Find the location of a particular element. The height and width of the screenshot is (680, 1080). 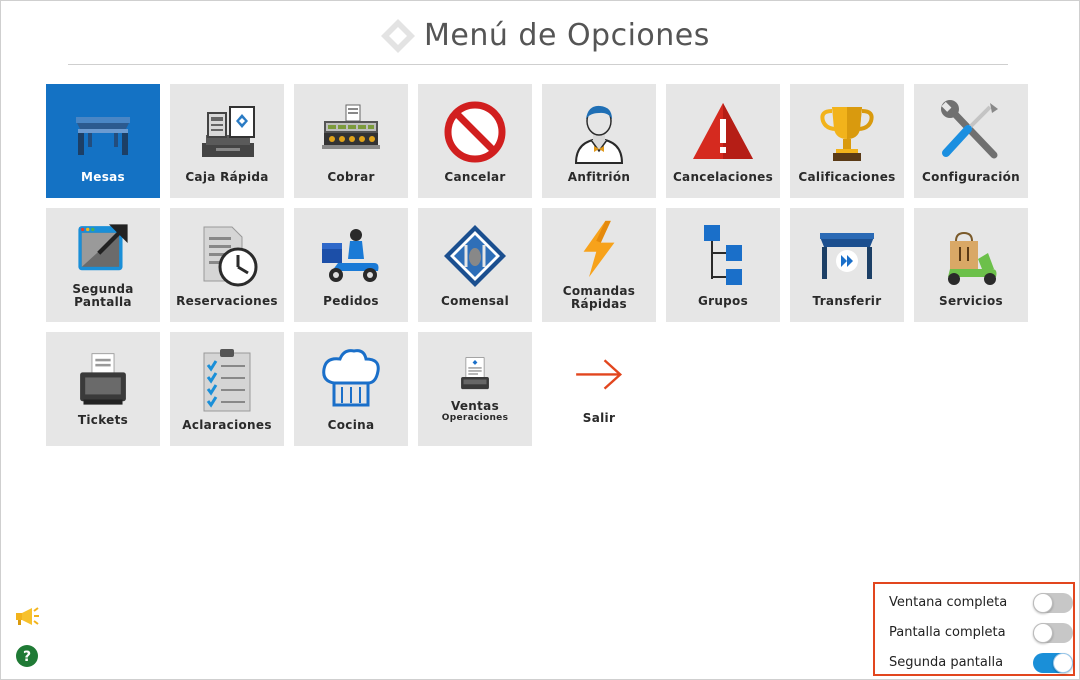

cash-register-icon is located at coordinates (228, 131).